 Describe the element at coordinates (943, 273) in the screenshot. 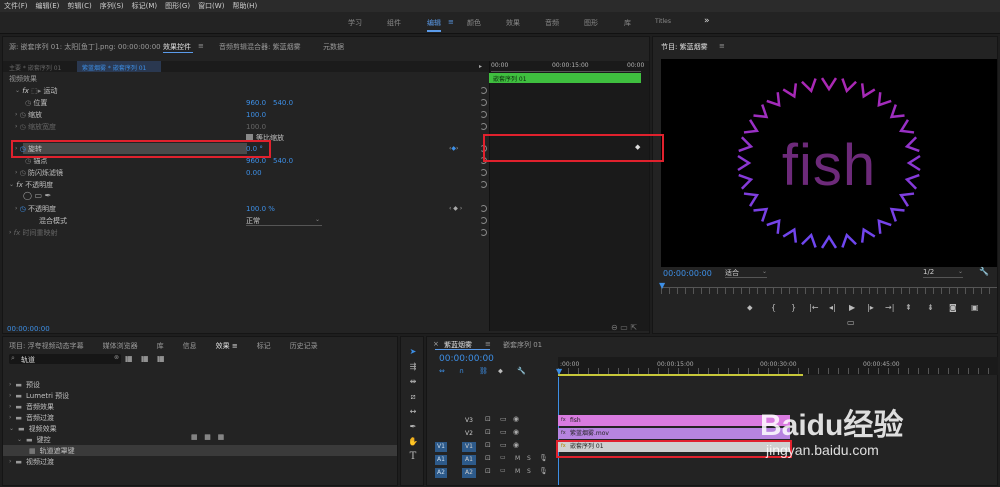

I see `resolution-dropdown: 1/2 ⌄` at that location.